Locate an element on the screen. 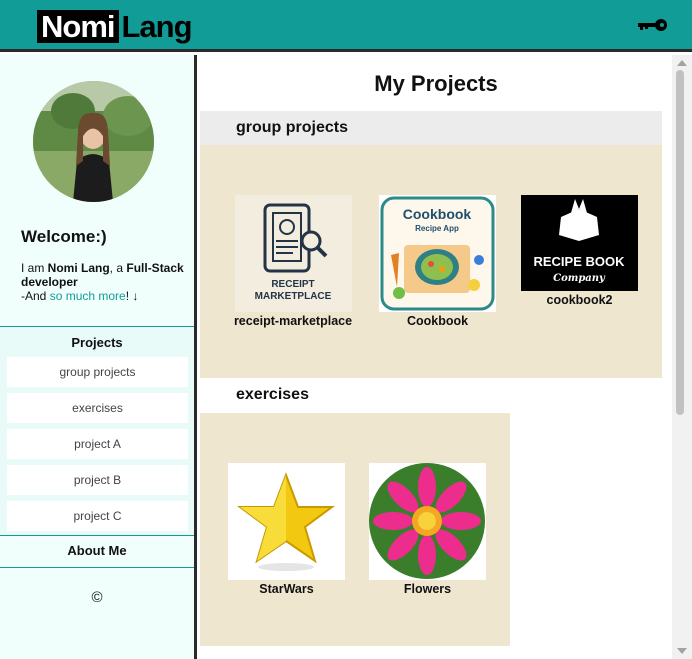  so-much-more-link: so much more is located at coordinates (88, 296).